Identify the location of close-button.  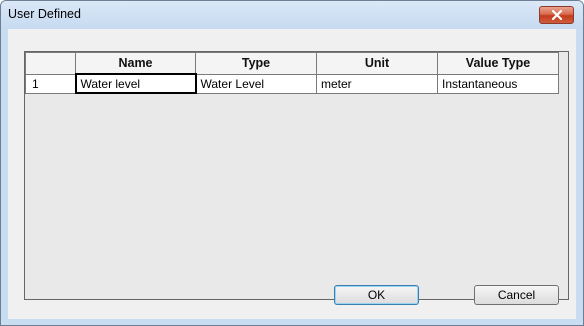
(556, 15).